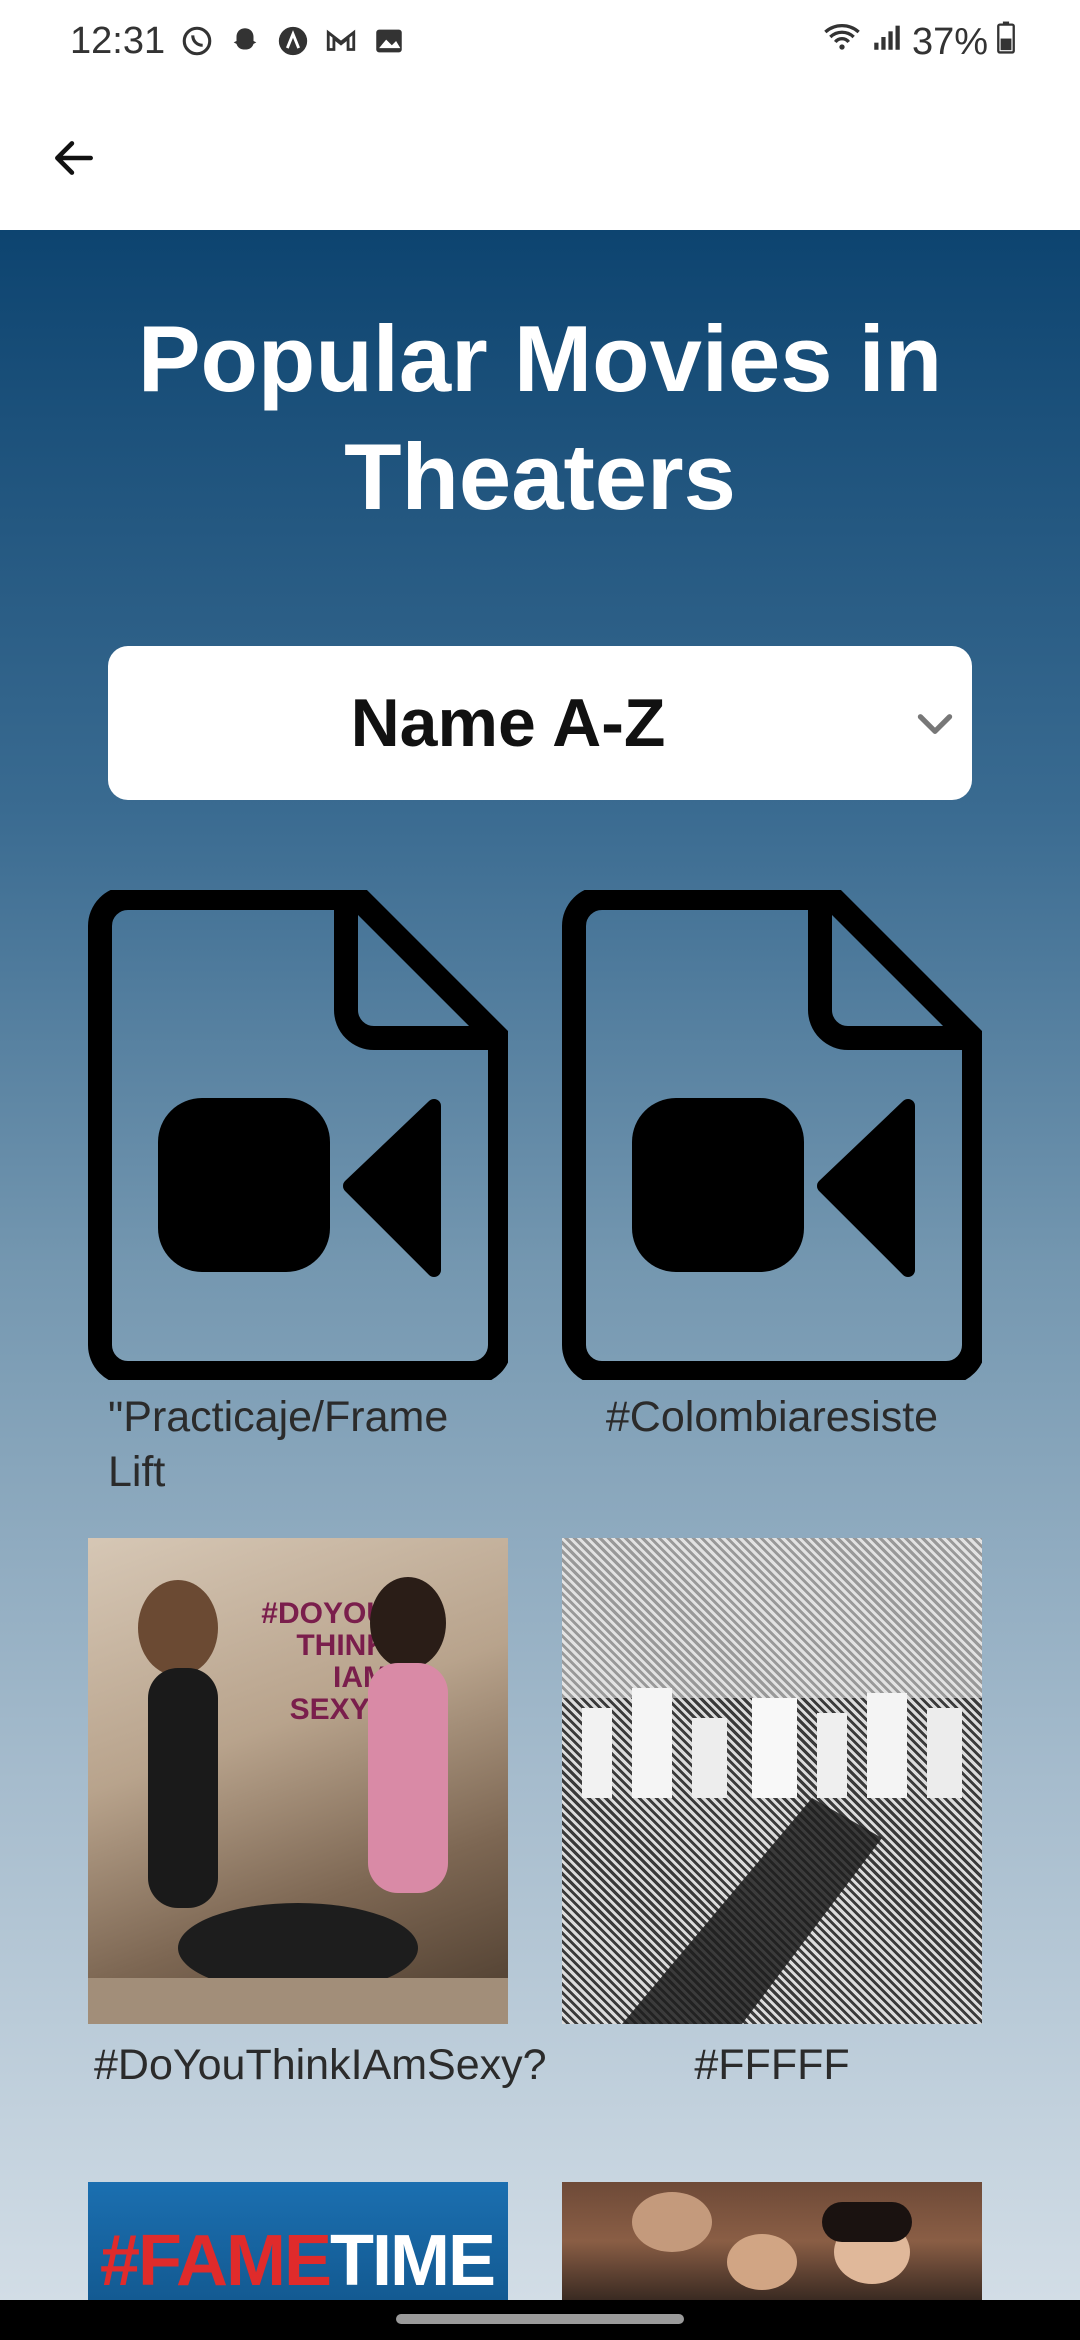 The width and height of the screenshot is (1080, 2340). Describe the element at coordinates (320, 2065) in the screenshot. I see `movie-title: #DoYouThinkIAmSexy?` at that location.